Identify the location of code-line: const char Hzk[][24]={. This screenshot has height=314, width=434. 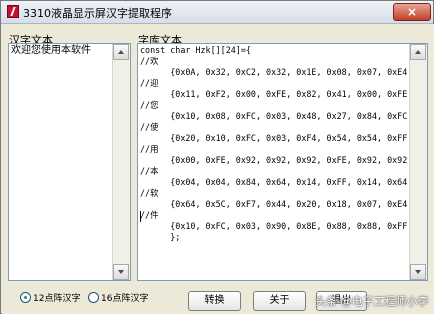
(195, 50).